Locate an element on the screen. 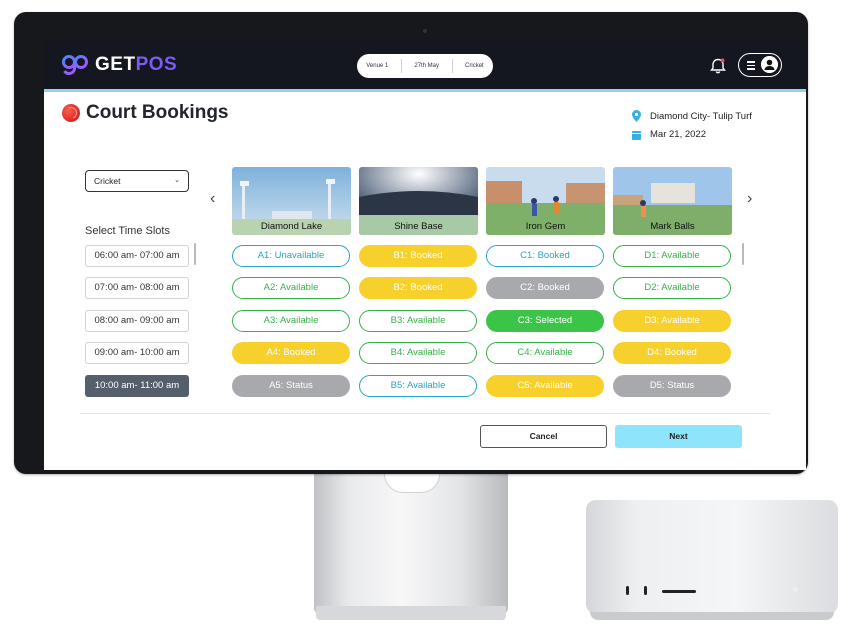 This screenshot has width=850, height=640. time-slots-scrollbar is located at coordinates (195, 254).